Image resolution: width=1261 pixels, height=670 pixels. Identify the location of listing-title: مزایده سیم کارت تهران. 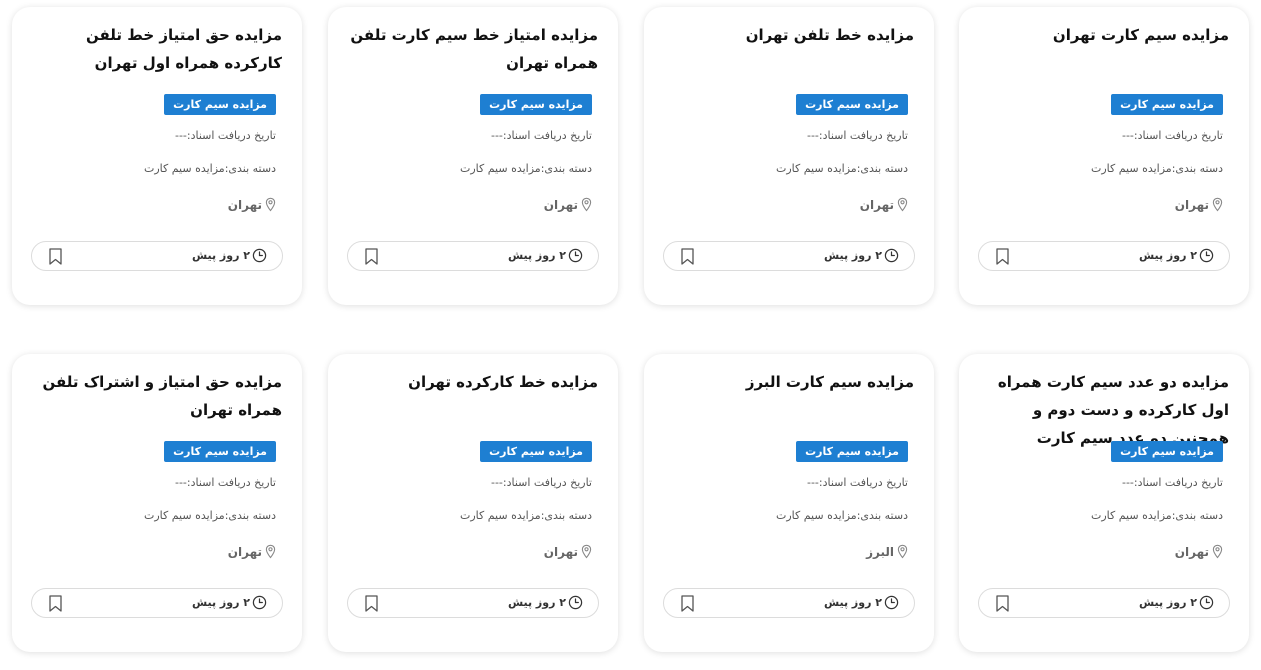
(1103, 35).